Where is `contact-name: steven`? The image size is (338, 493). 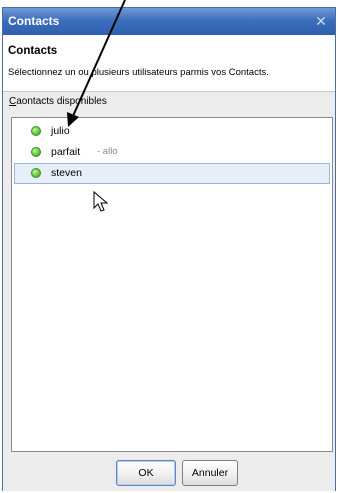
contact-name: steven is located at coordinates (66, 173).